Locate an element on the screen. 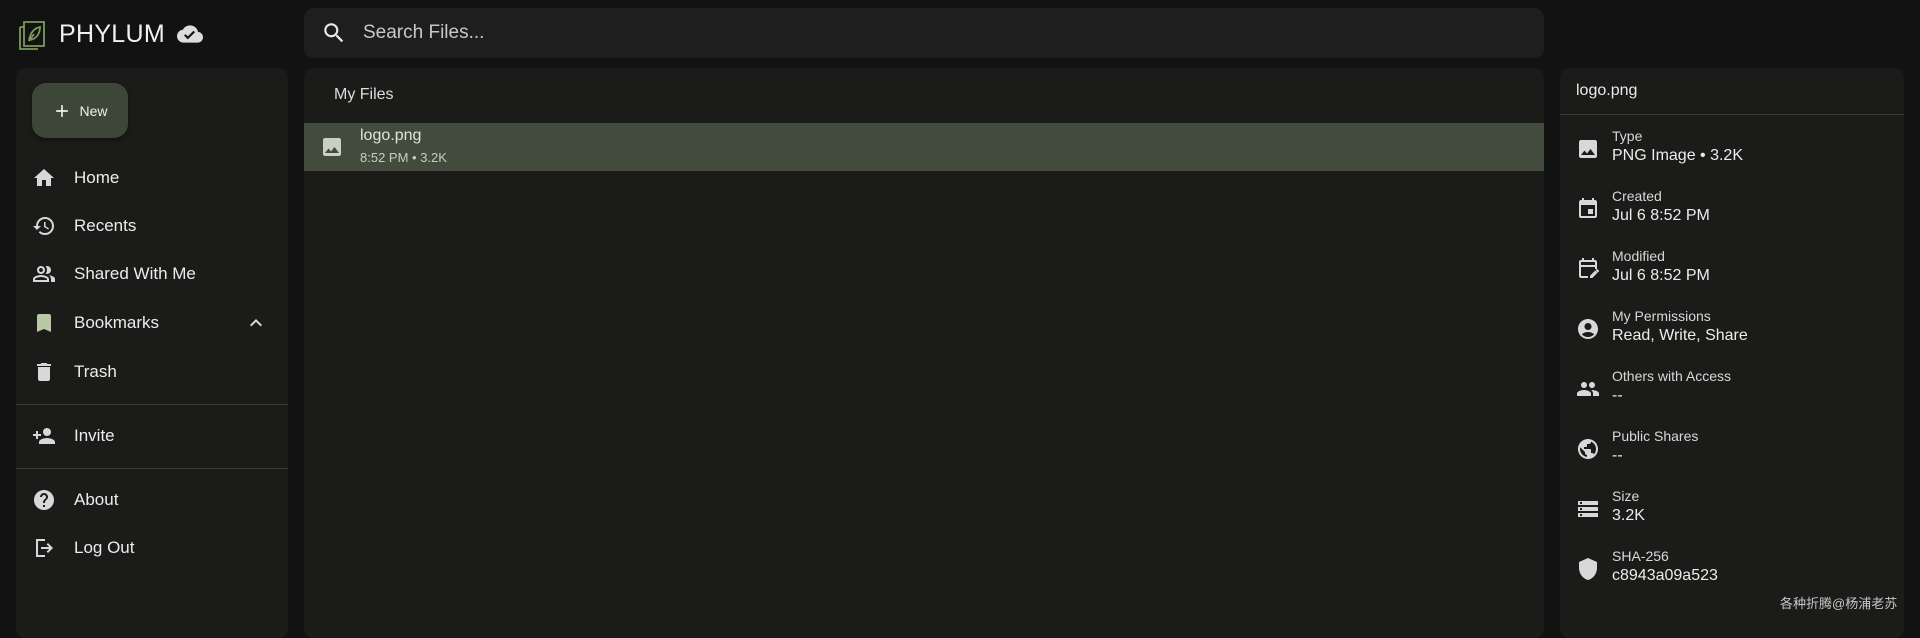 The image size is (1920, 638). property-label: Size is located at coordinates (1626, 496).